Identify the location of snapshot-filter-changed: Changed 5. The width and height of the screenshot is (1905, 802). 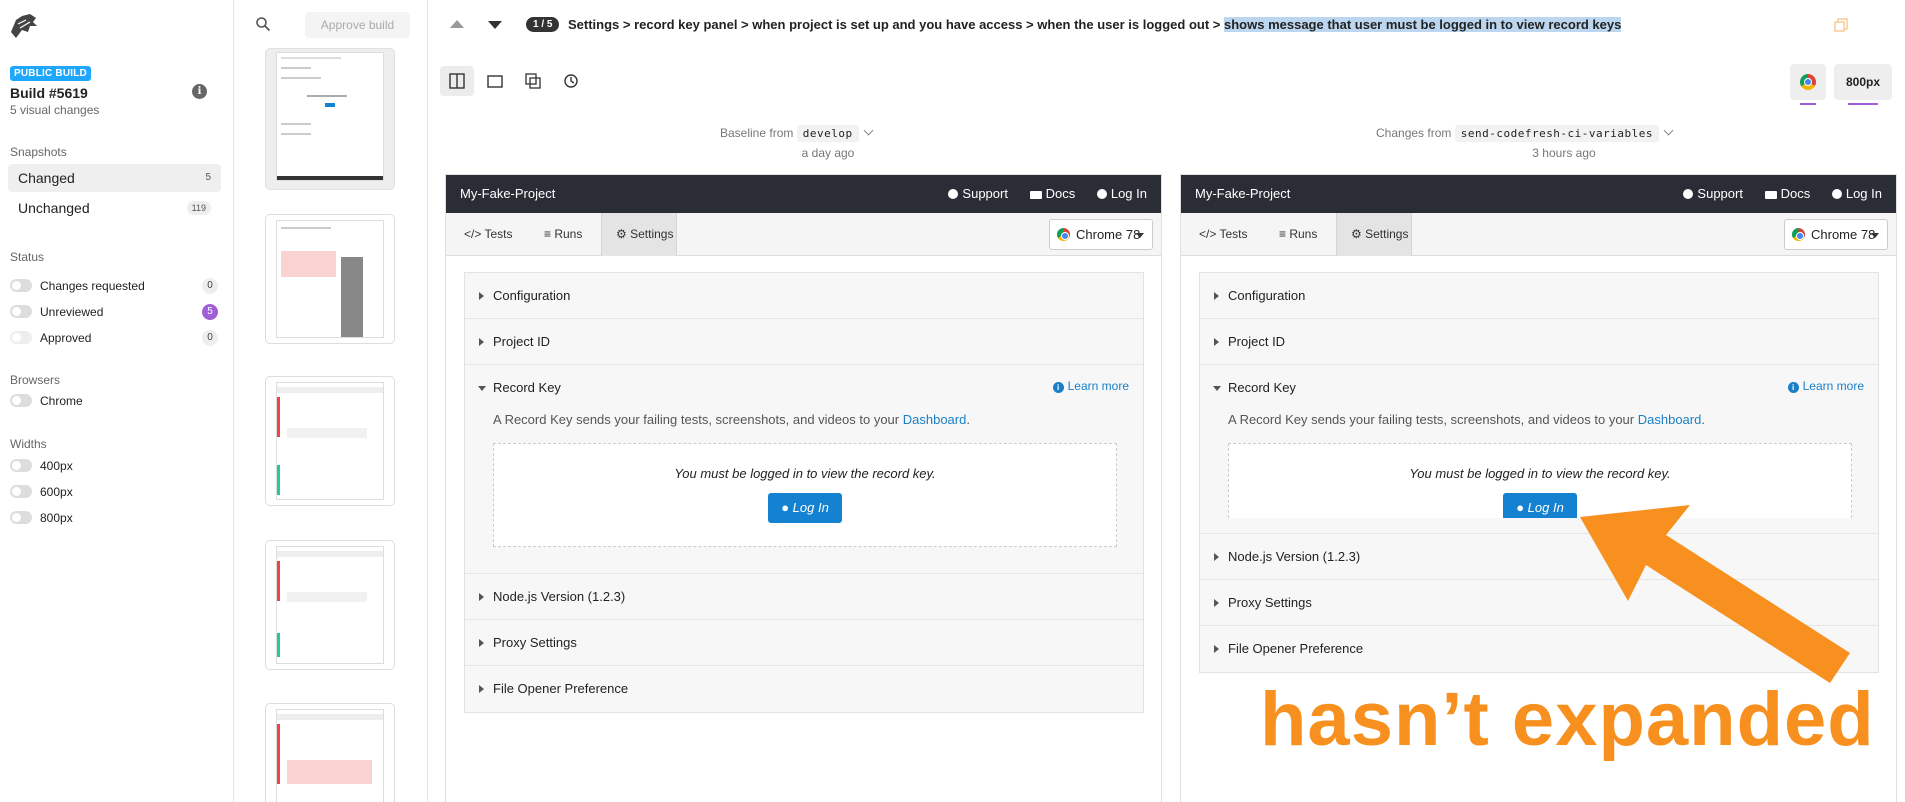
(114, 178).